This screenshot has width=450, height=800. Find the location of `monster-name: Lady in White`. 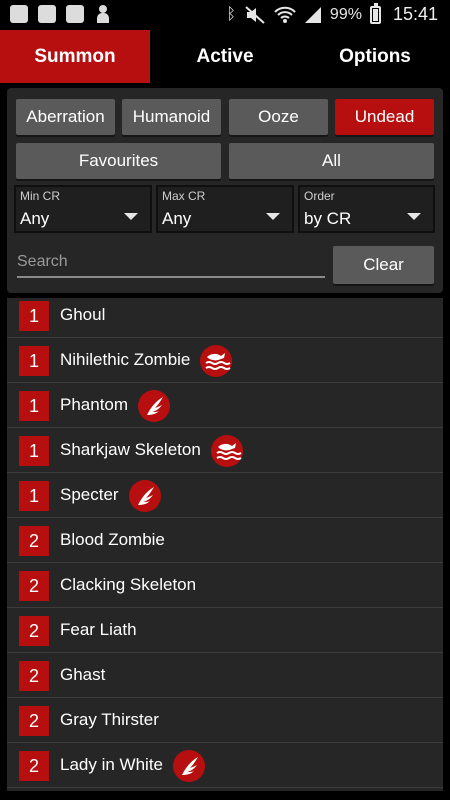

monster-name: Lady in White is located at coordinates (111, 764).